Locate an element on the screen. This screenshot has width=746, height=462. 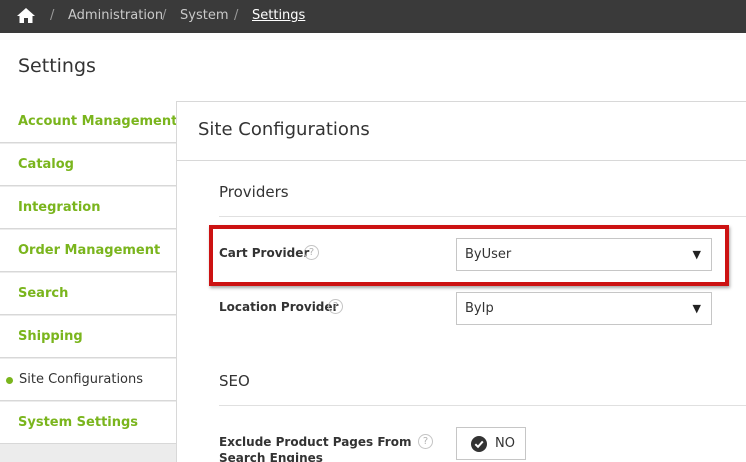
sidebar-item-site-configurations: Site Configurations is located at coordinates (88, 380).